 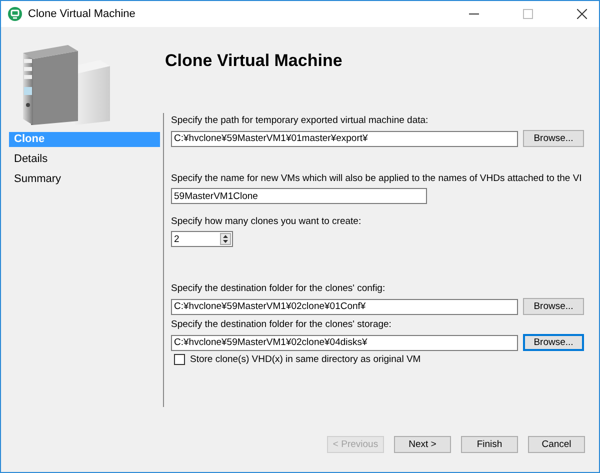 I want to click on checkbox-label: Store clone(s) VHD(x) in same directory as original VM, so click(x=305, y=359).